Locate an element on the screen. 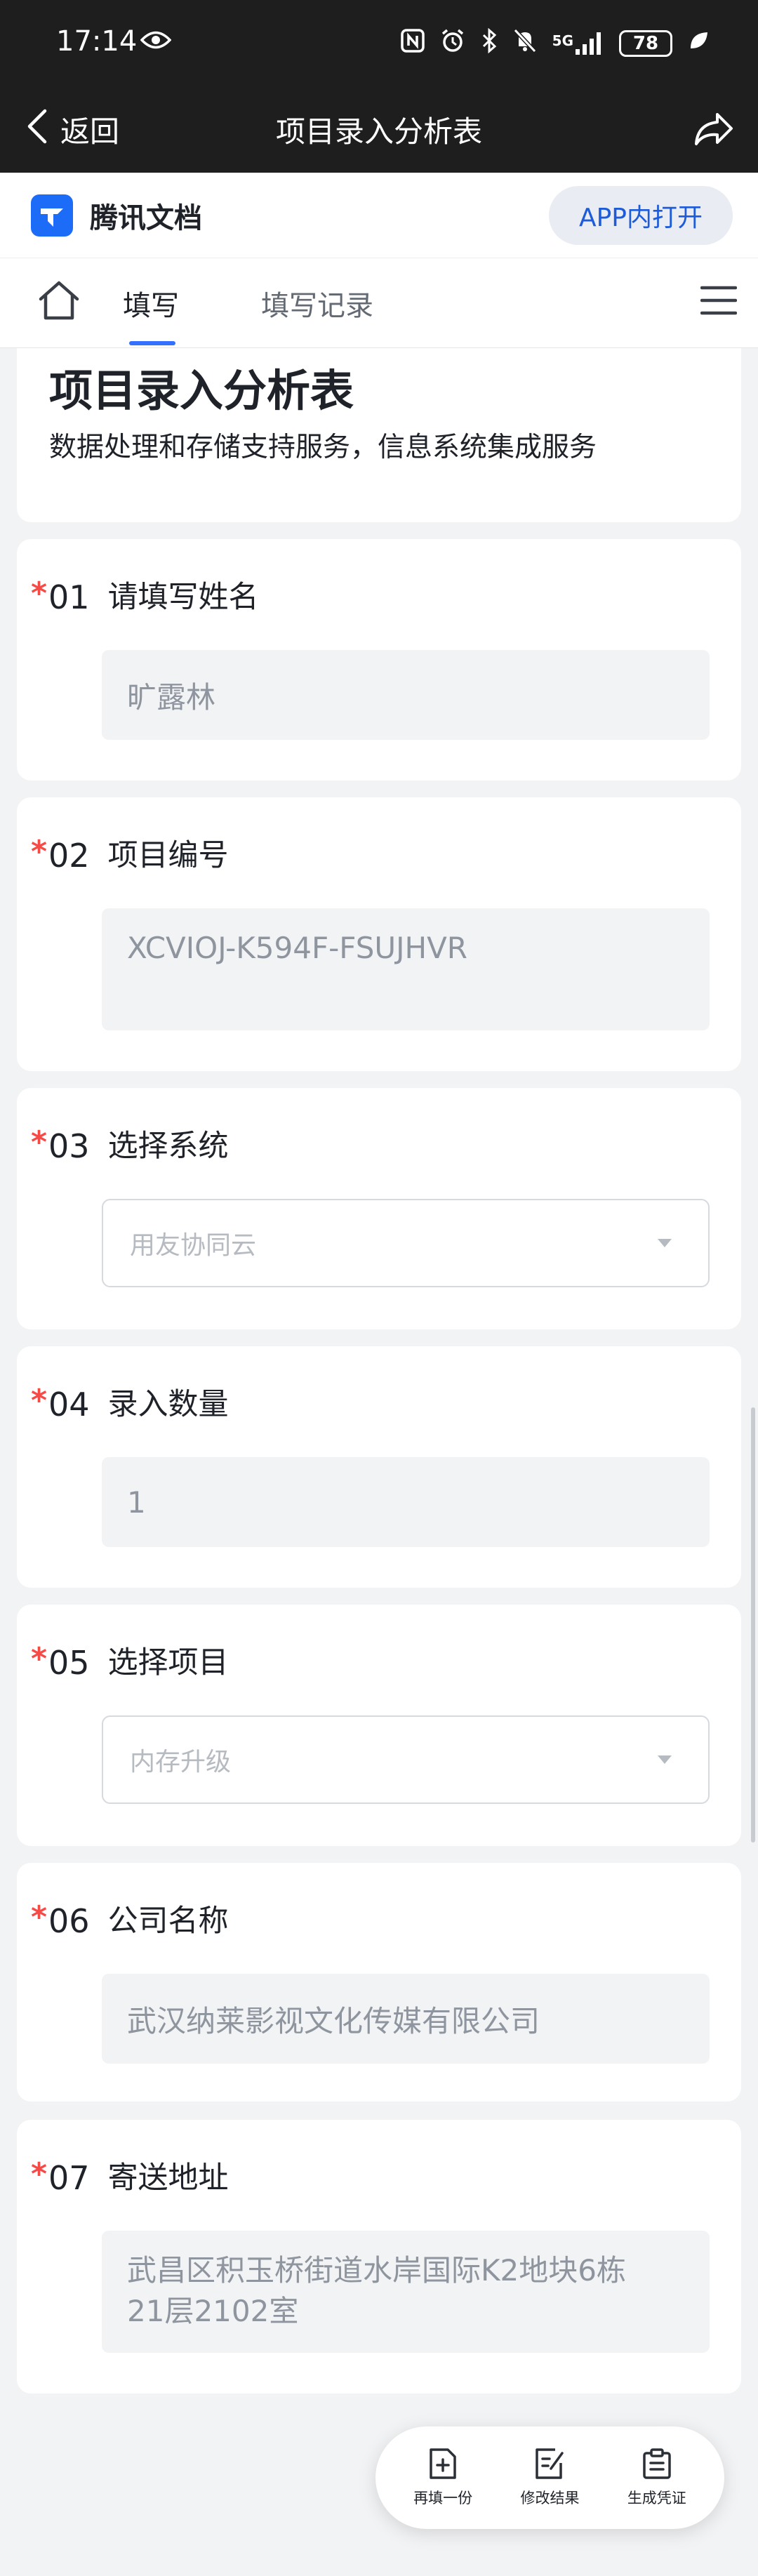 This screenshot has height=2576, width=758. question-card: * 01 请填写姓名 旷露林 is located at coordinates (379, 660).